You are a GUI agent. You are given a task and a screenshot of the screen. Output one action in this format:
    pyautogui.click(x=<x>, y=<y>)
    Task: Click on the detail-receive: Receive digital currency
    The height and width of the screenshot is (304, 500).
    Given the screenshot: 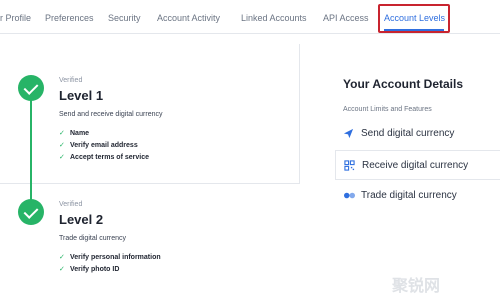 What is the action you would take?
    pyautogui.click(x=417, y=165)
    